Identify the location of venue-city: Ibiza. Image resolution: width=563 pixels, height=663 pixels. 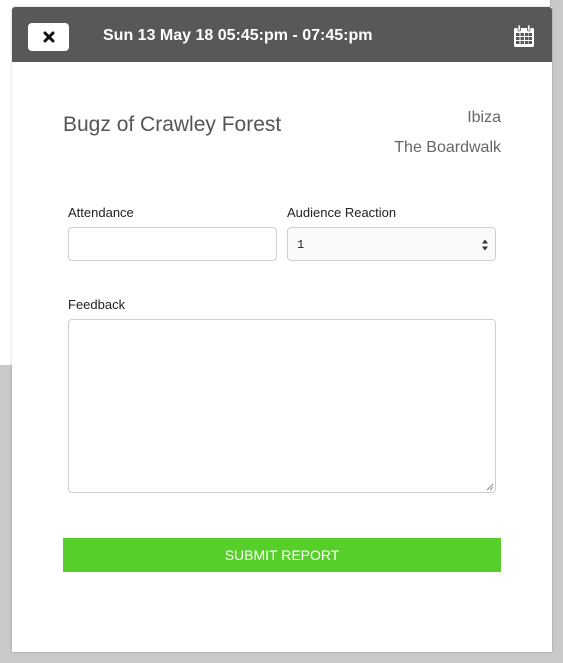
(484, 117).